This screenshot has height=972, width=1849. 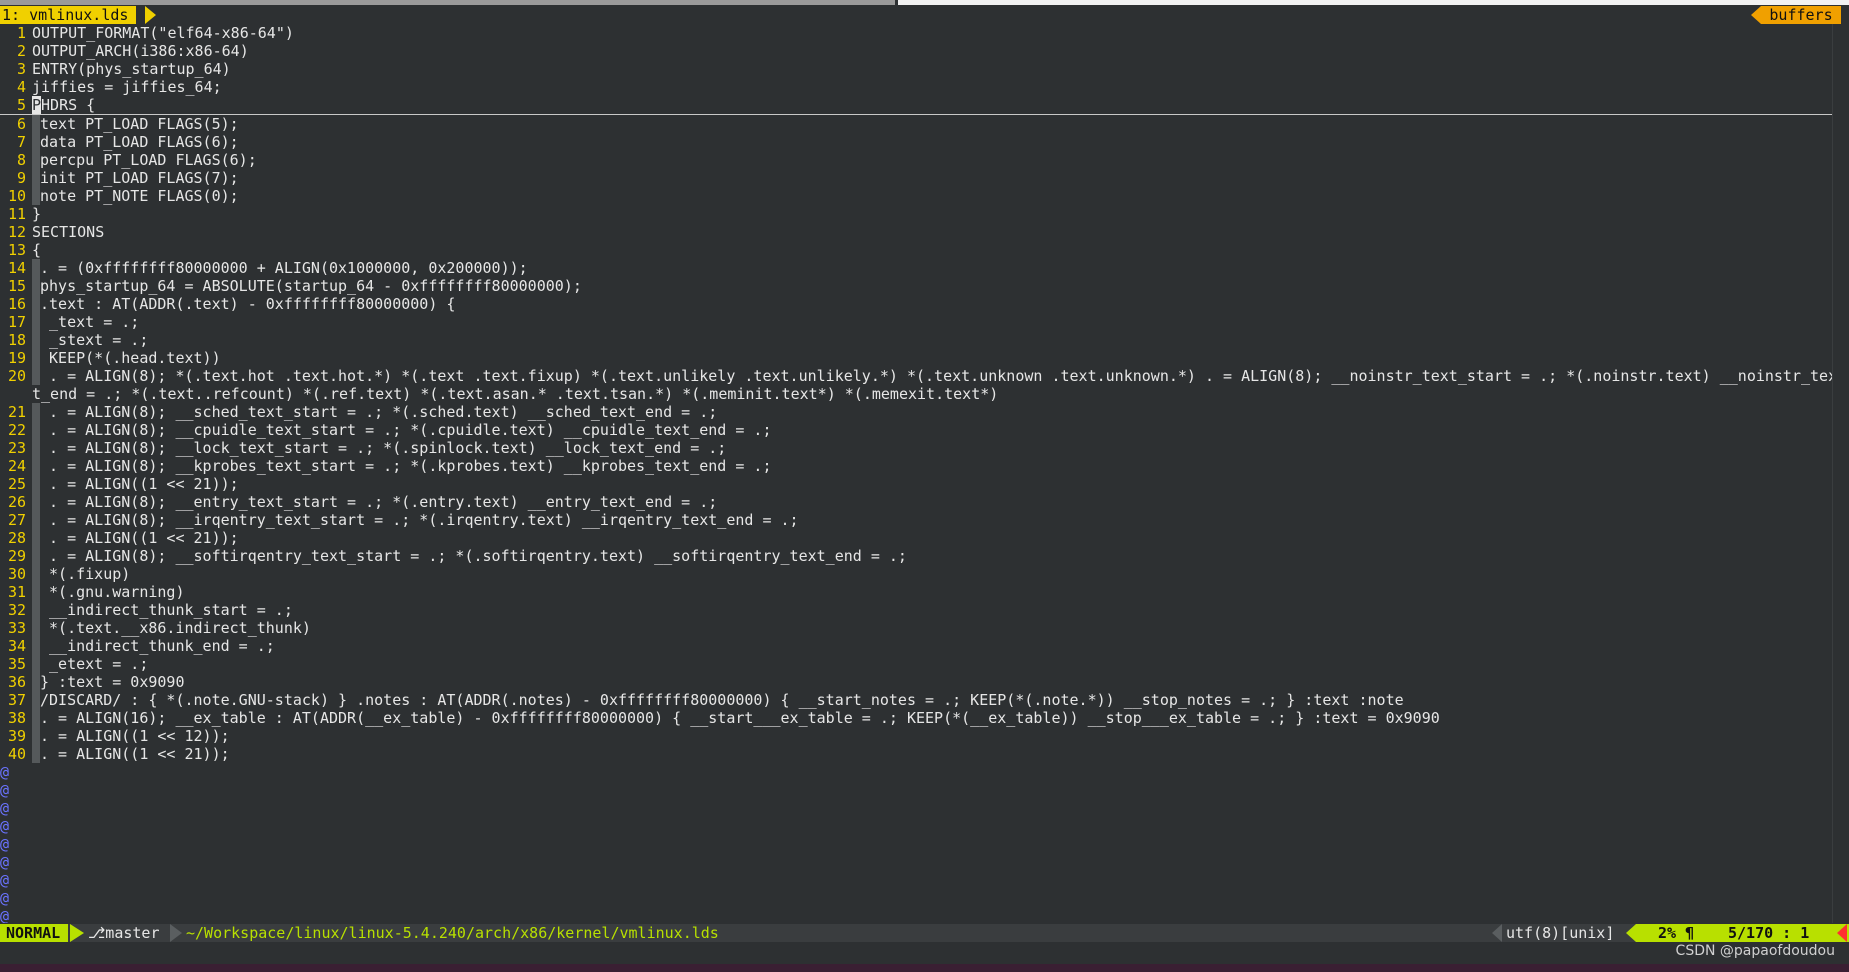 What do you see at coordinates (140, 51) in the screenshot?
I see `line-text: OUTPUT_ARCH(i386:x86-64)` at bounding box center [140, 51].